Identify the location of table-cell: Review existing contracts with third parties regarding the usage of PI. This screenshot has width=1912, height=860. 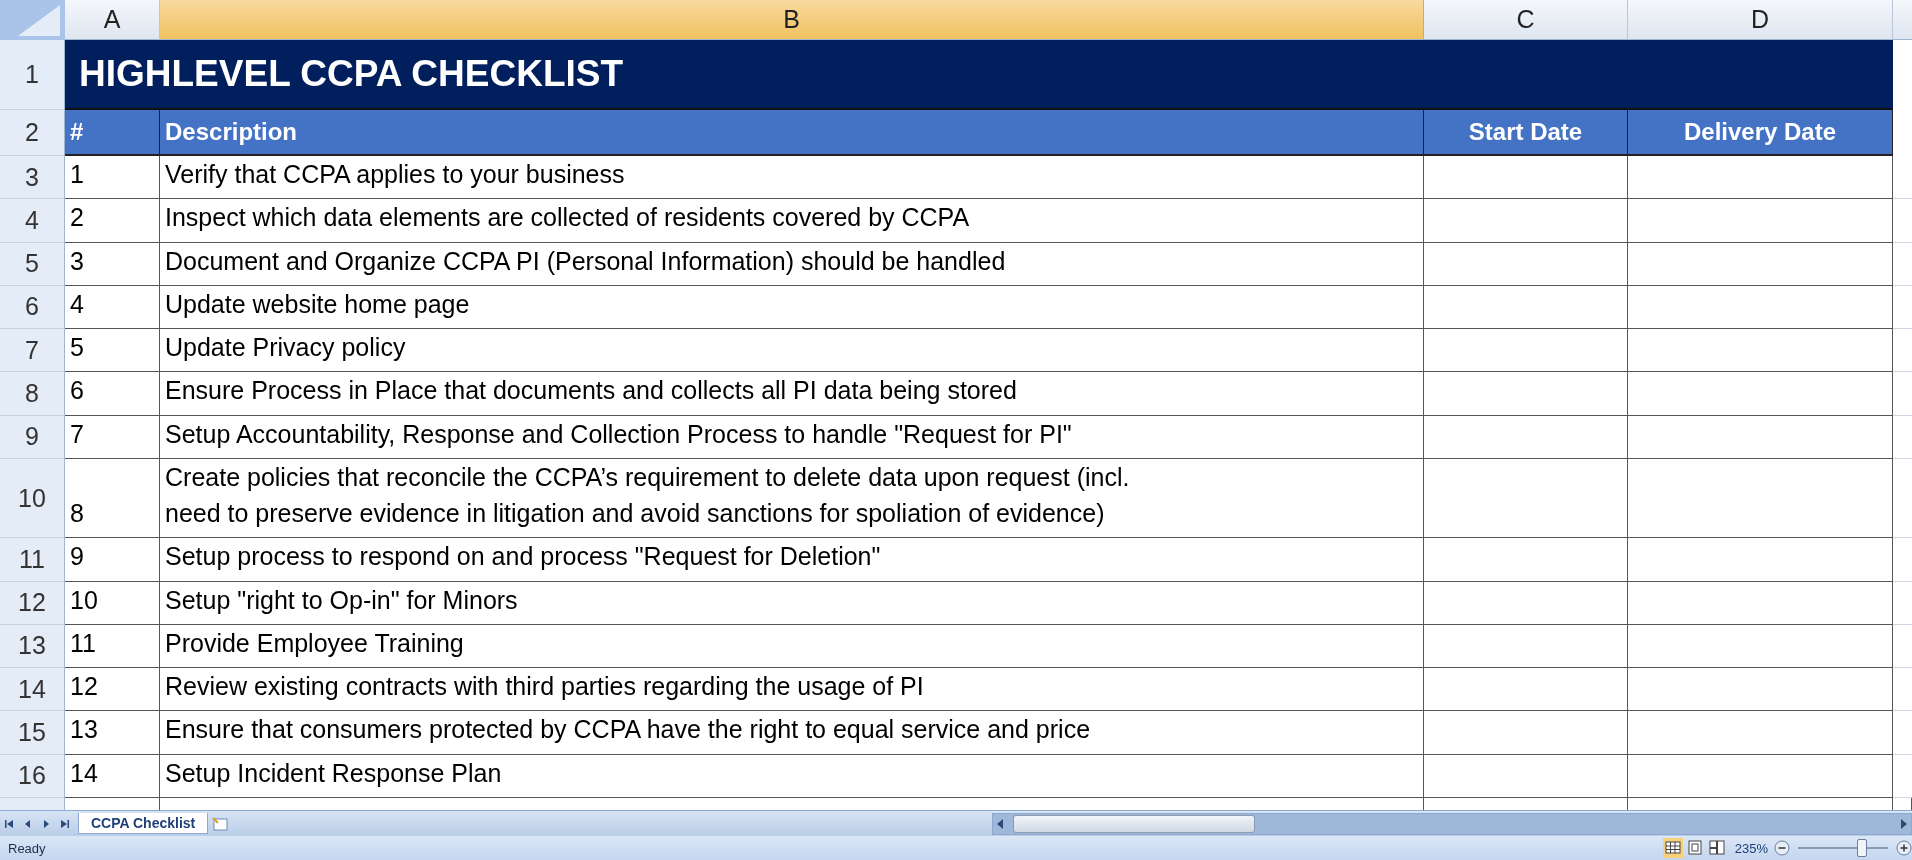
(792, 690).